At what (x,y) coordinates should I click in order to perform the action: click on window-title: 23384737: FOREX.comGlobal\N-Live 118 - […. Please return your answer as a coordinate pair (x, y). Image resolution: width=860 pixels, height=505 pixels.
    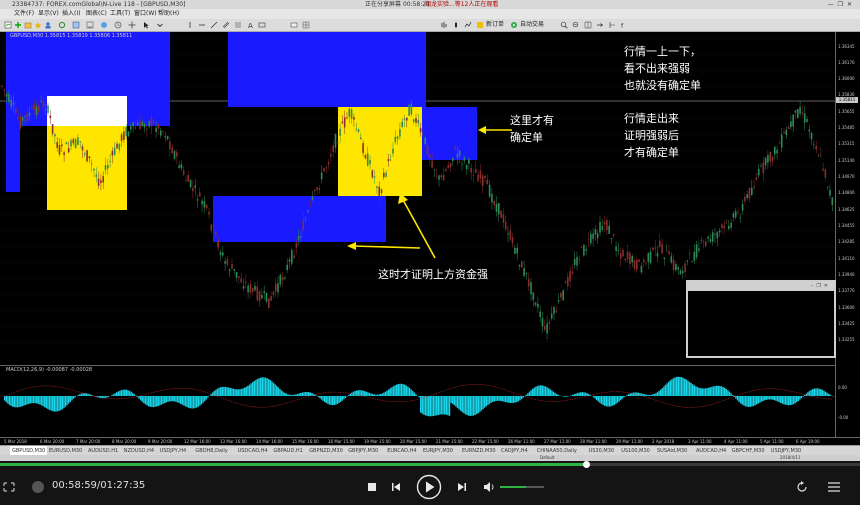
    Looking at the image, I should click on (99, 4).